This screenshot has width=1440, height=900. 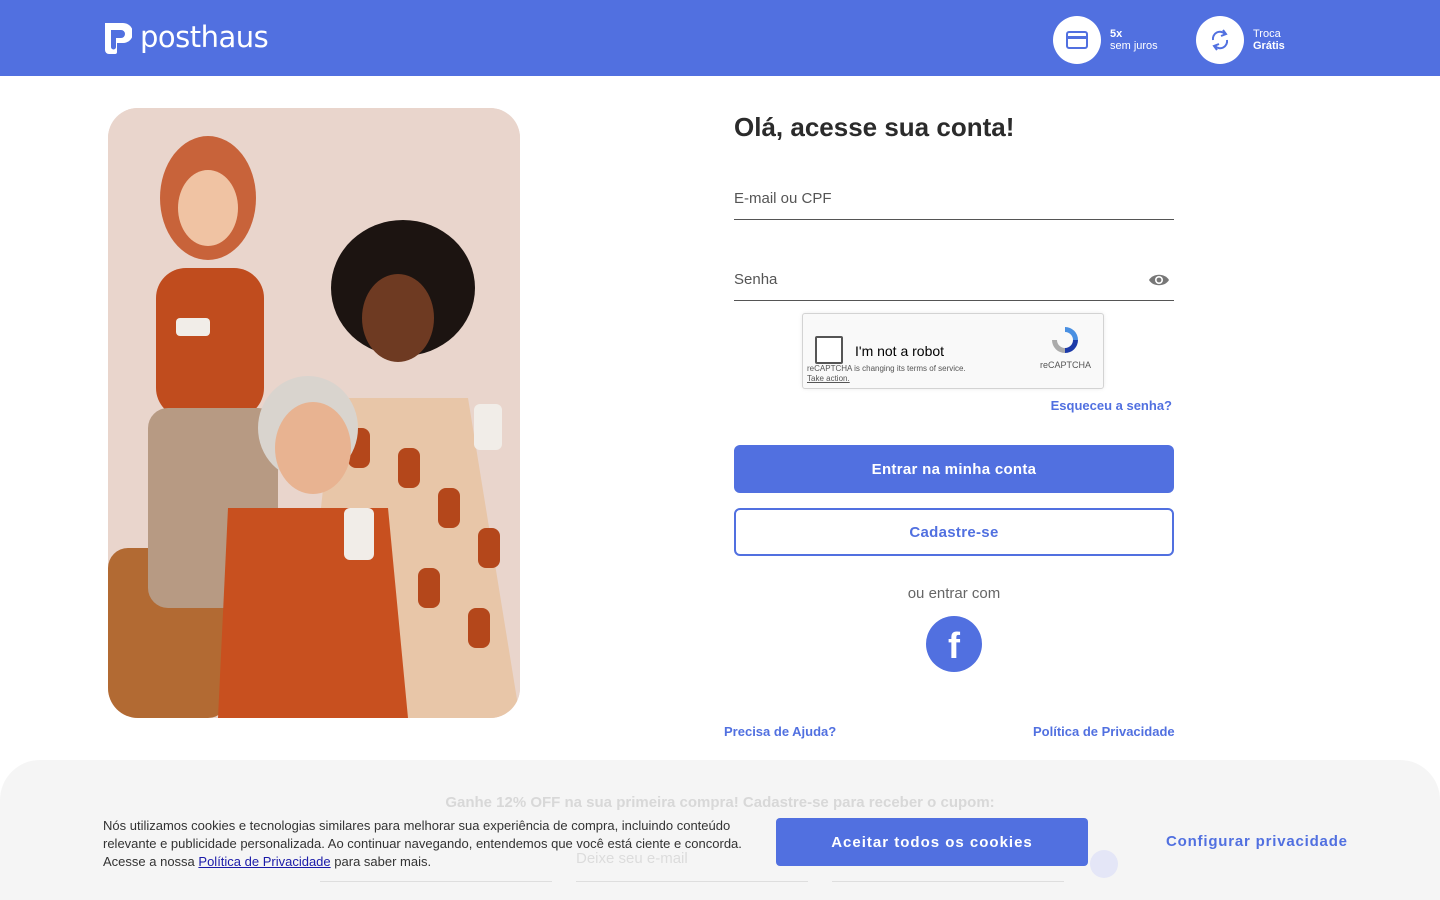 What do you see at coordinates (954, 194) in the screenshot?
I see `email-input` at bounding box center [954, 194].